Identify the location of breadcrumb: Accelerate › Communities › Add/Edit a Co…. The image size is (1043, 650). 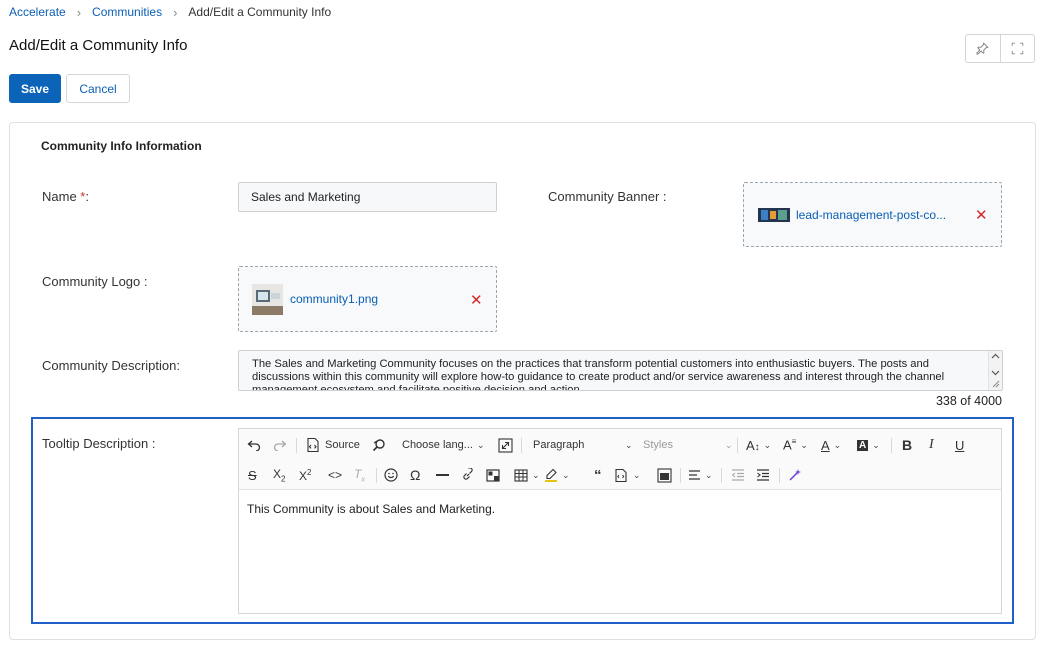
(170, 12).